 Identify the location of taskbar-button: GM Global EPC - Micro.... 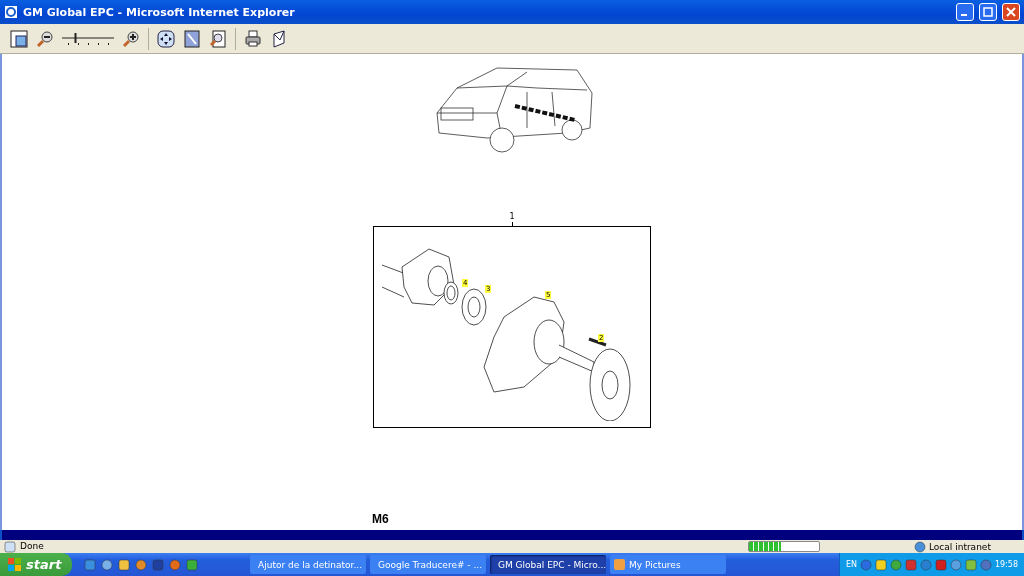
(548, 564).